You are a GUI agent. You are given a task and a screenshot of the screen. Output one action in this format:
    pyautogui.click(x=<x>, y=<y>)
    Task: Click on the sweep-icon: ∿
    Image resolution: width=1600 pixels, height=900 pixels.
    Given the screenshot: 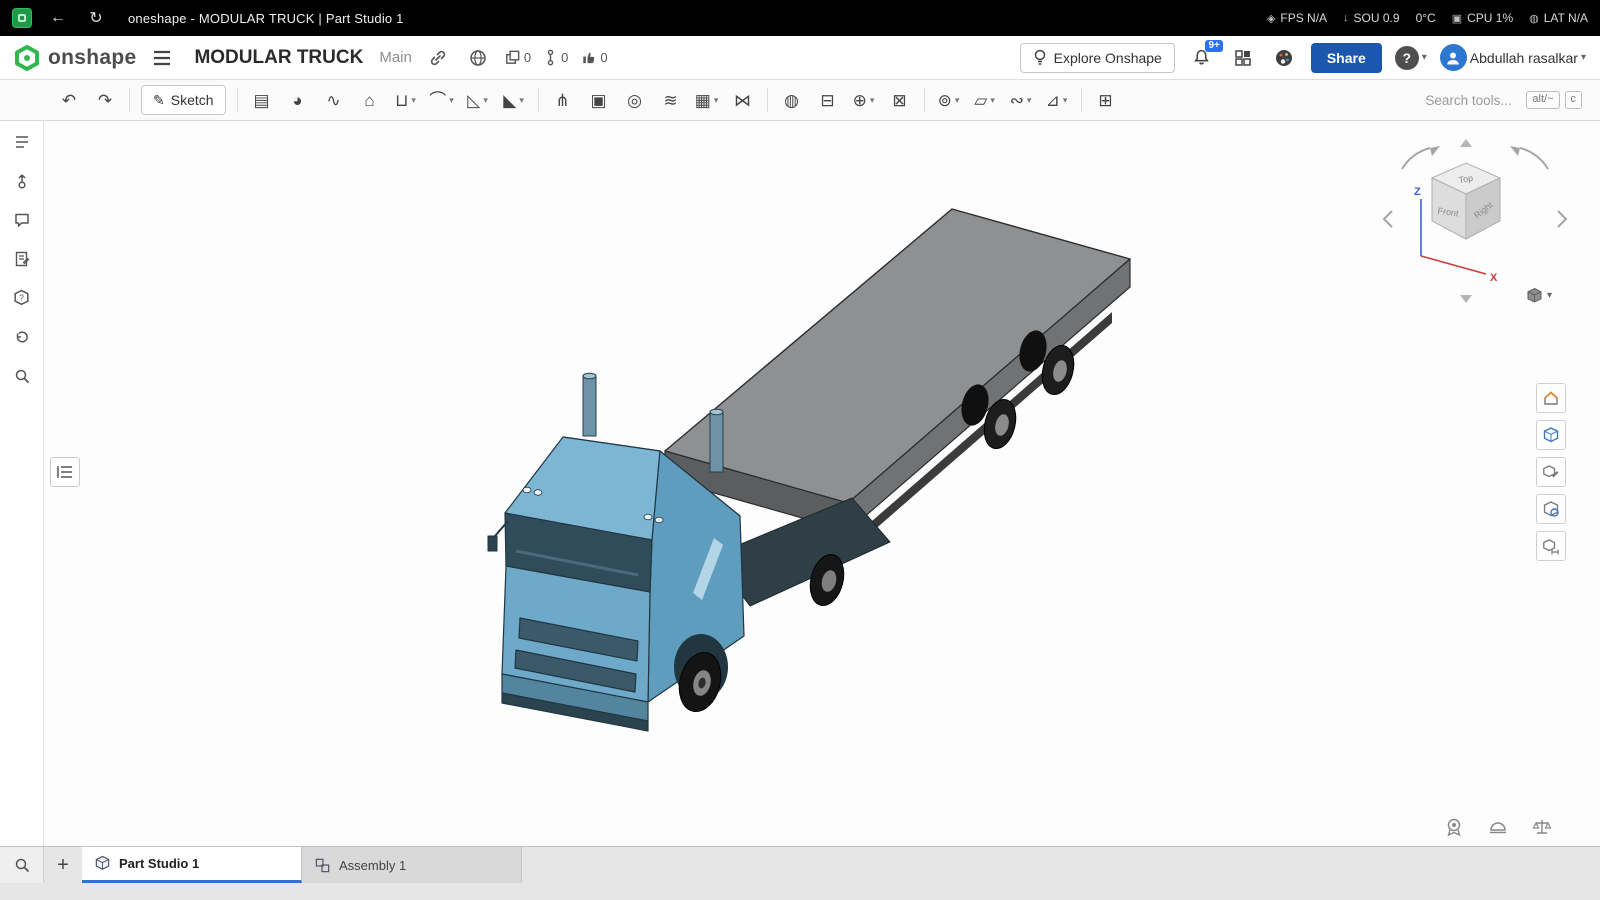 What is the action you would take?
    pyautogui.click(x=333, y=100)
    